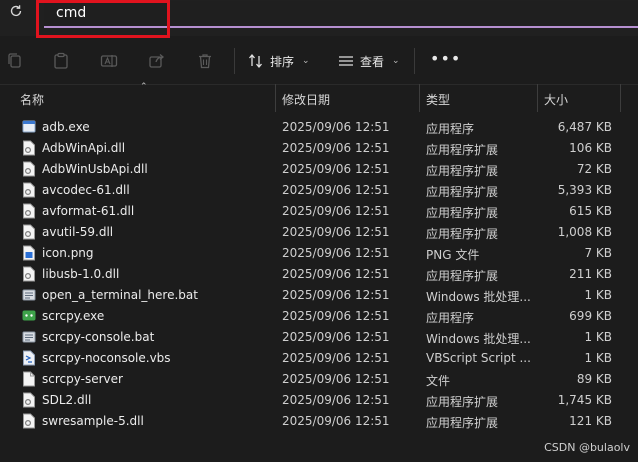 The image size is (638, 462). What do you see at coordinates (66, 127) in the screenshot?
I see `file-name: adb.exe` at bounding box center [66, 127].